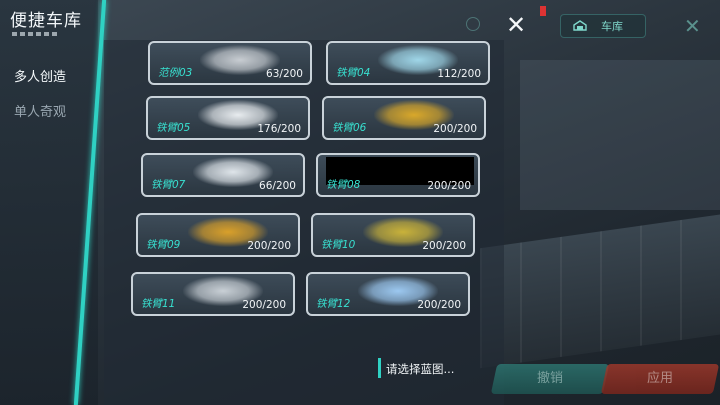  What do you see at coordinates (49, 202) in the screenshot?
I see `sidebar: 便捷车库 多人创造 单人奇观` at bounding box center [49, 202].